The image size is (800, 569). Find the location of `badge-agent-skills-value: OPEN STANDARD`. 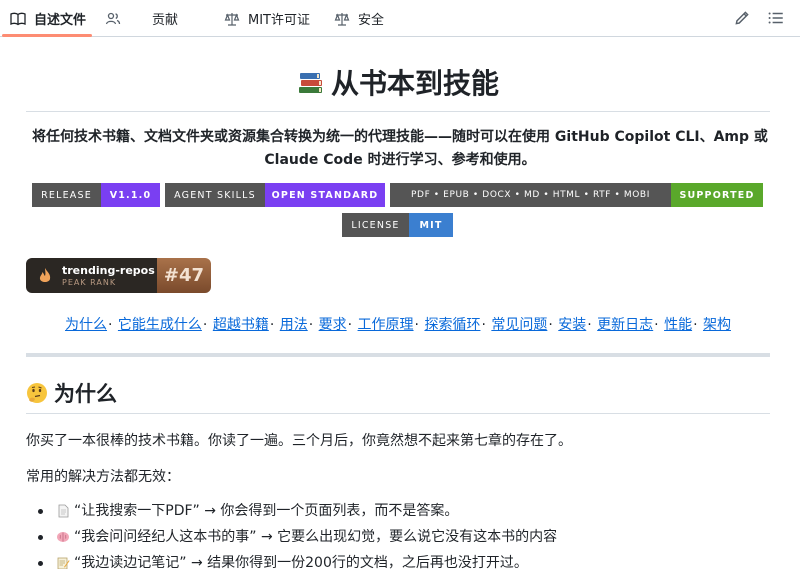

badge-agent-skills-value: OPEN STANDARD is located at coordinates (325, 195).